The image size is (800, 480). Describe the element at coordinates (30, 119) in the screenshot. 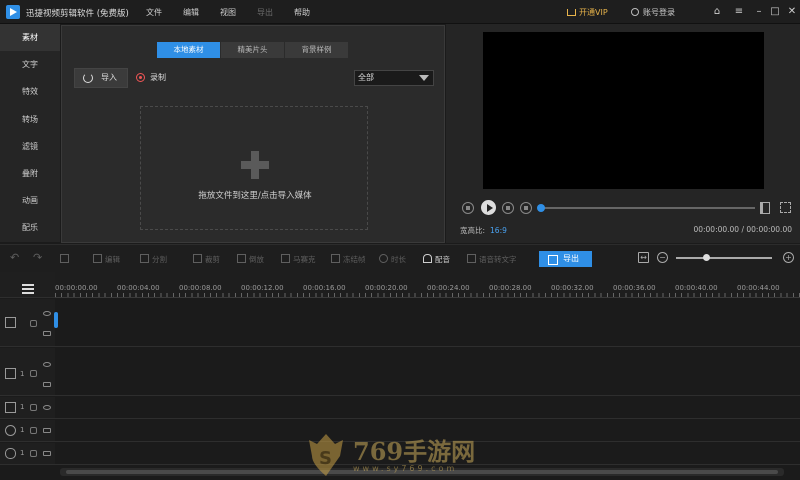

I see `sidebar-item-transitions: 转场` at that location.